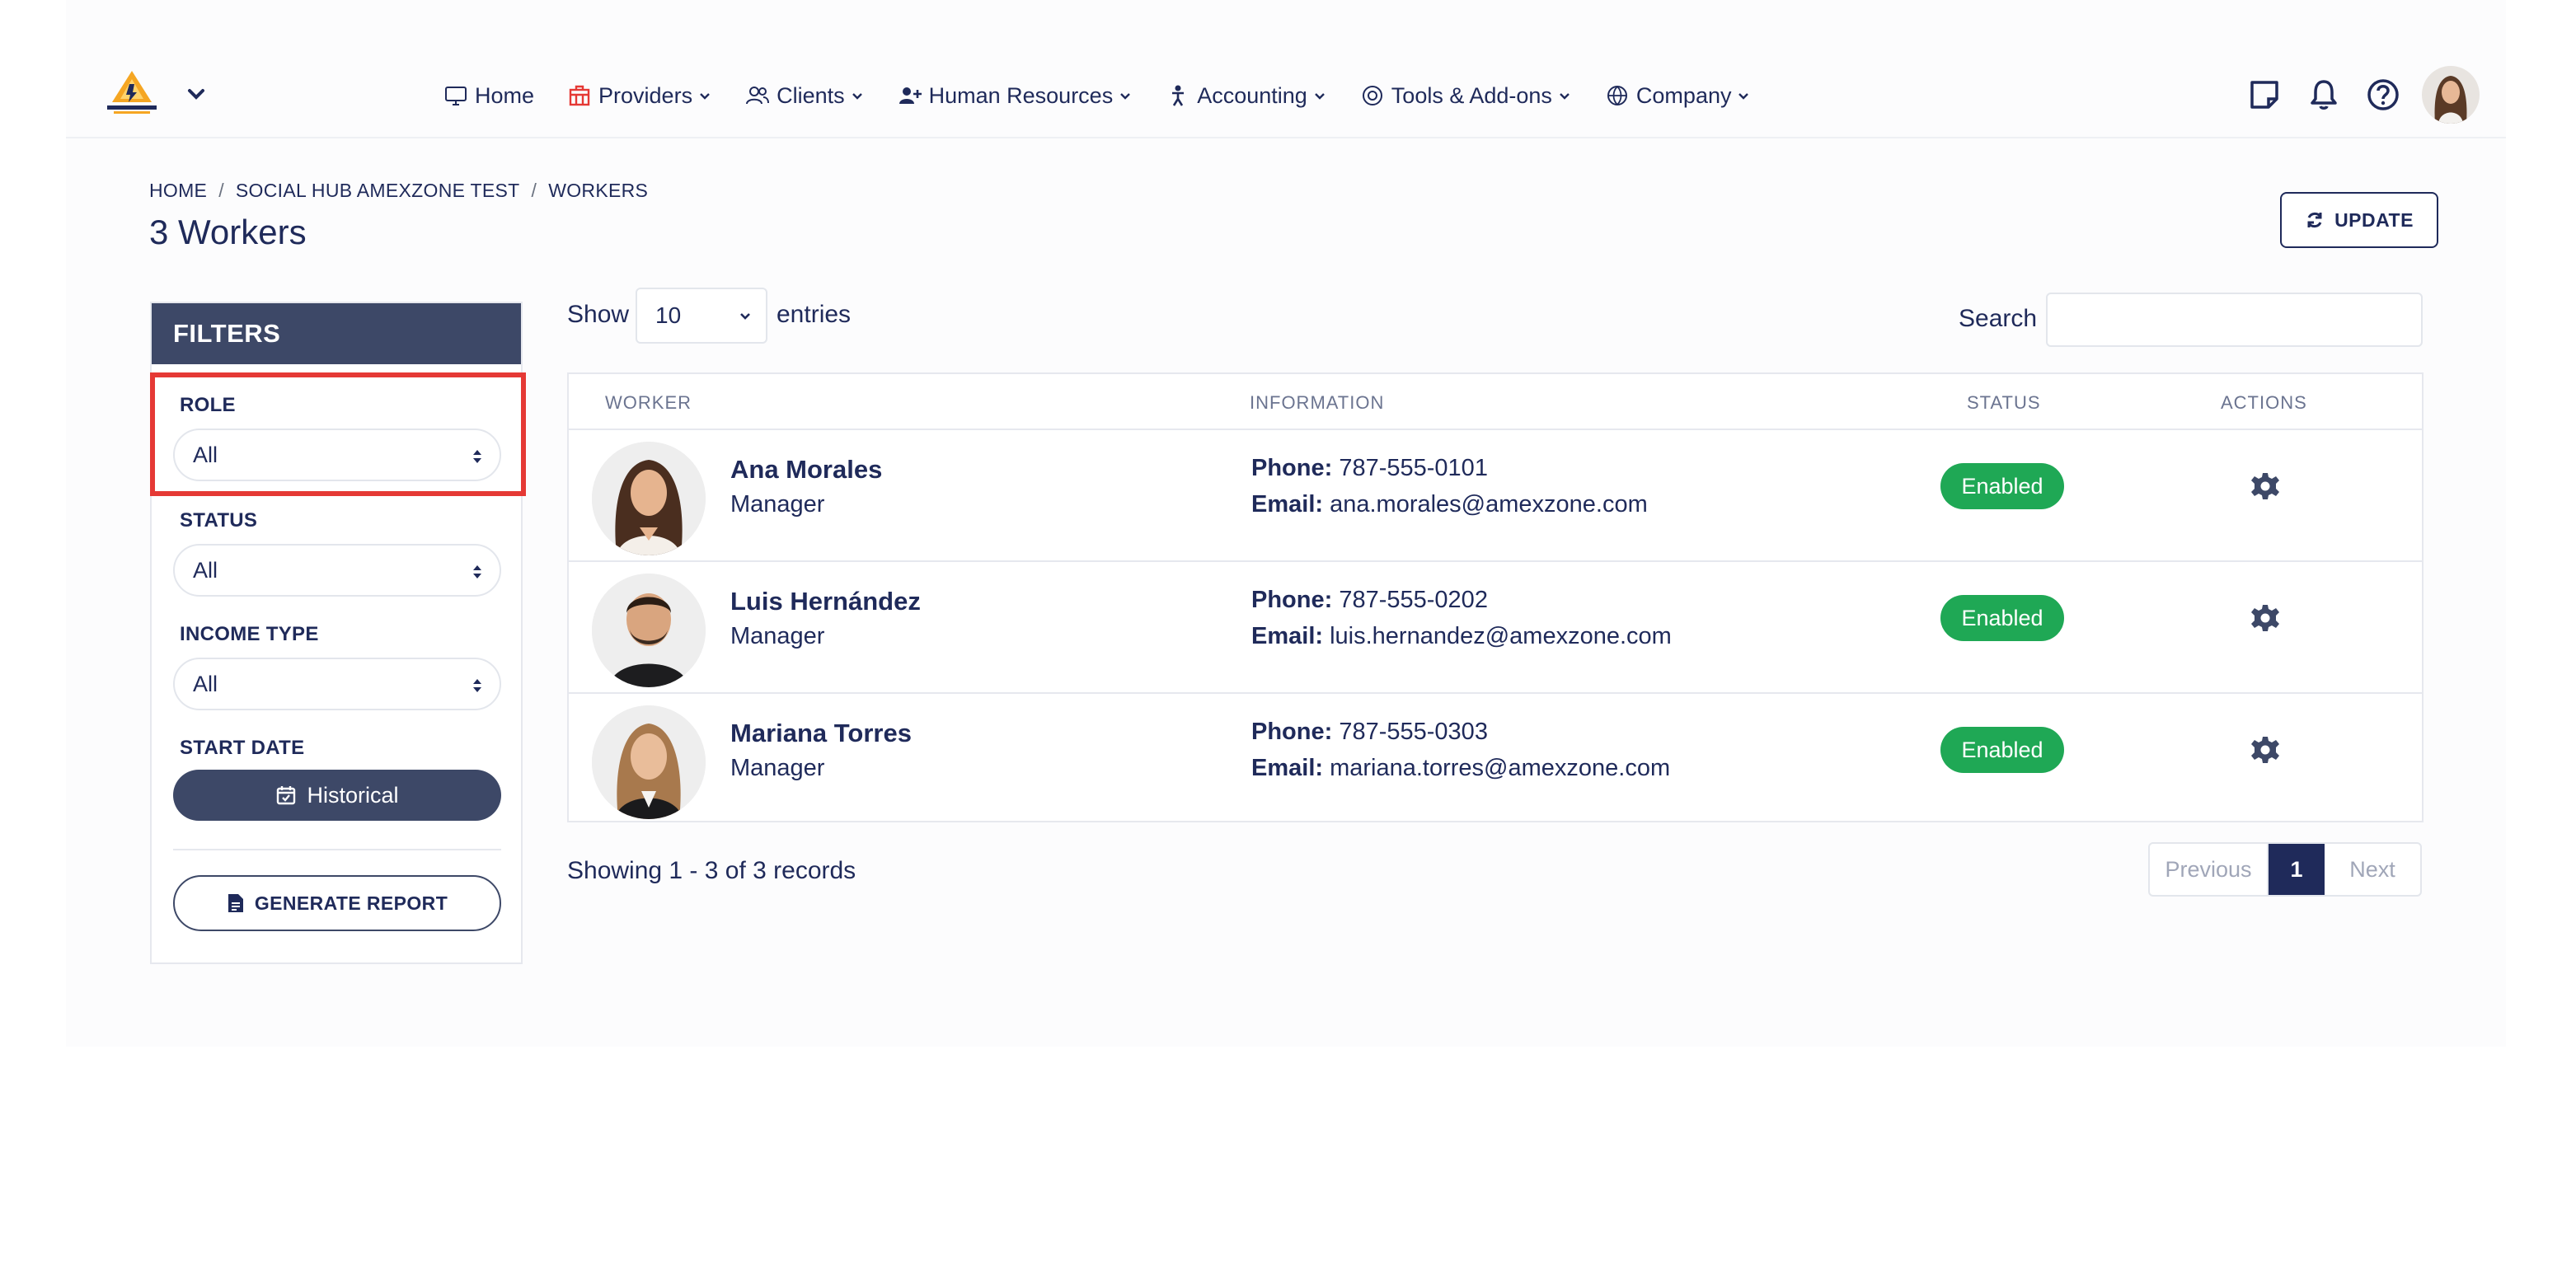 This screenshot has width=2576, height=1288. What do you see at coordinates (337, 570) in the screenshot?
I see `status-select: All` at bounding box center [337, 570].